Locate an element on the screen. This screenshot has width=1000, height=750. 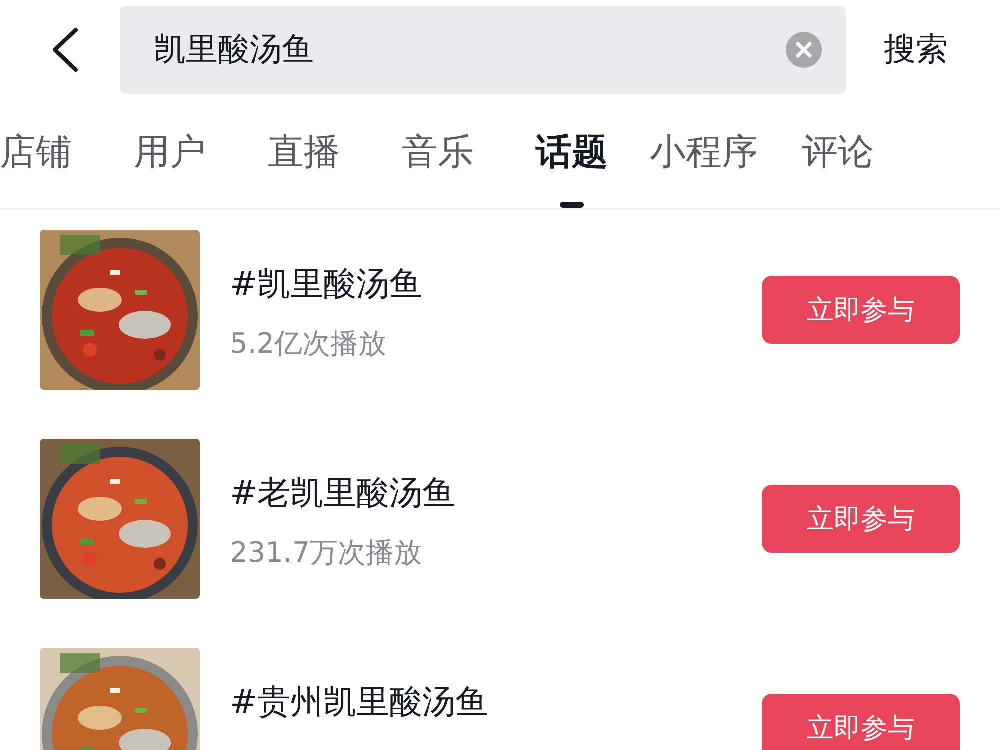
topic-title: #凯里酸汤鱼 is located at coordinates (327, 284).